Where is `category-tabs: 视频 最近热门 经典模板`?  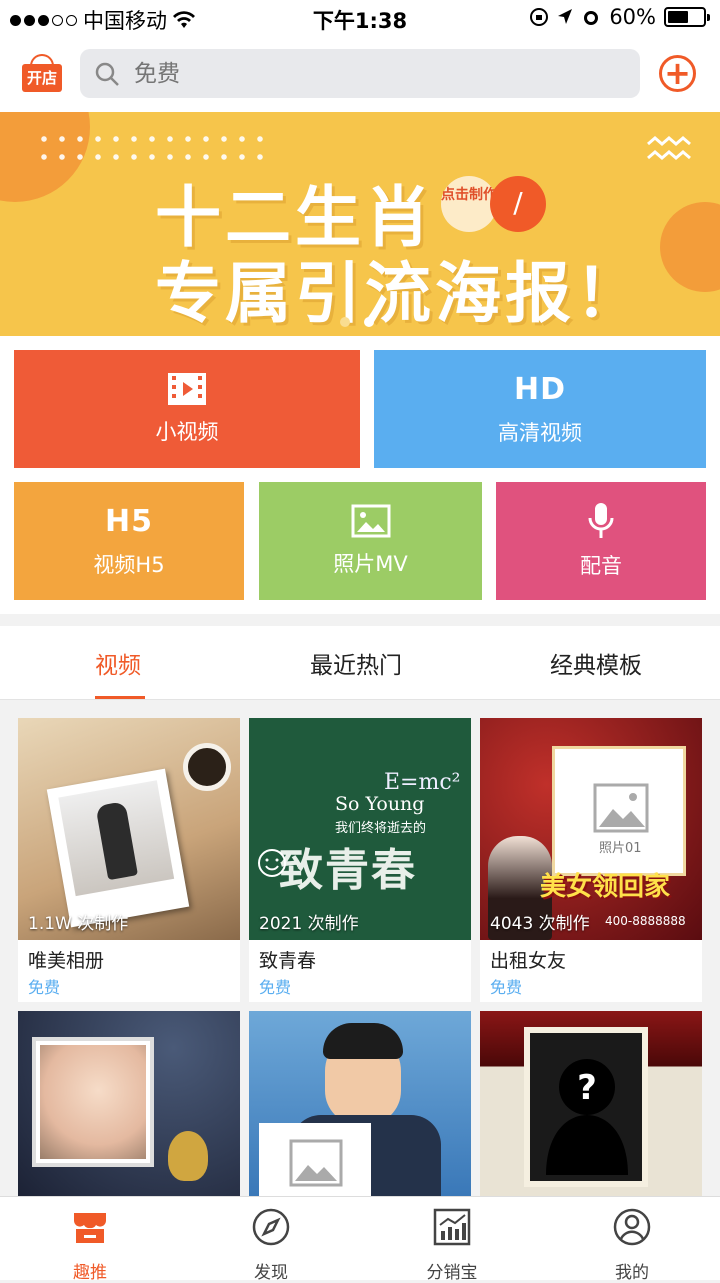
category-tabs: 视频 最近热门 经典模板 is located at coordinates (360, 663).